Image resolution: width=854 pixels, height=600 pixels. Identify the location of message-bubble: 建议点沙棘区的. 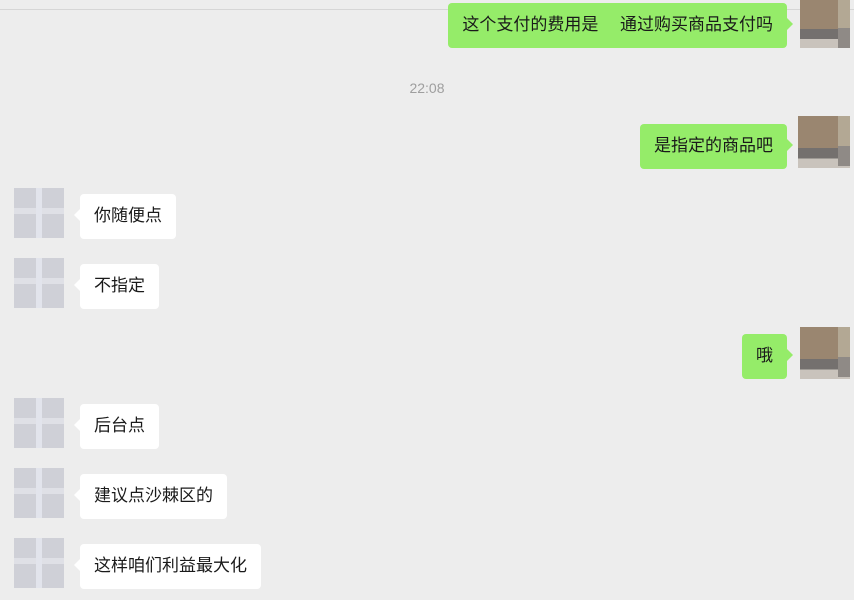
(150, 496).